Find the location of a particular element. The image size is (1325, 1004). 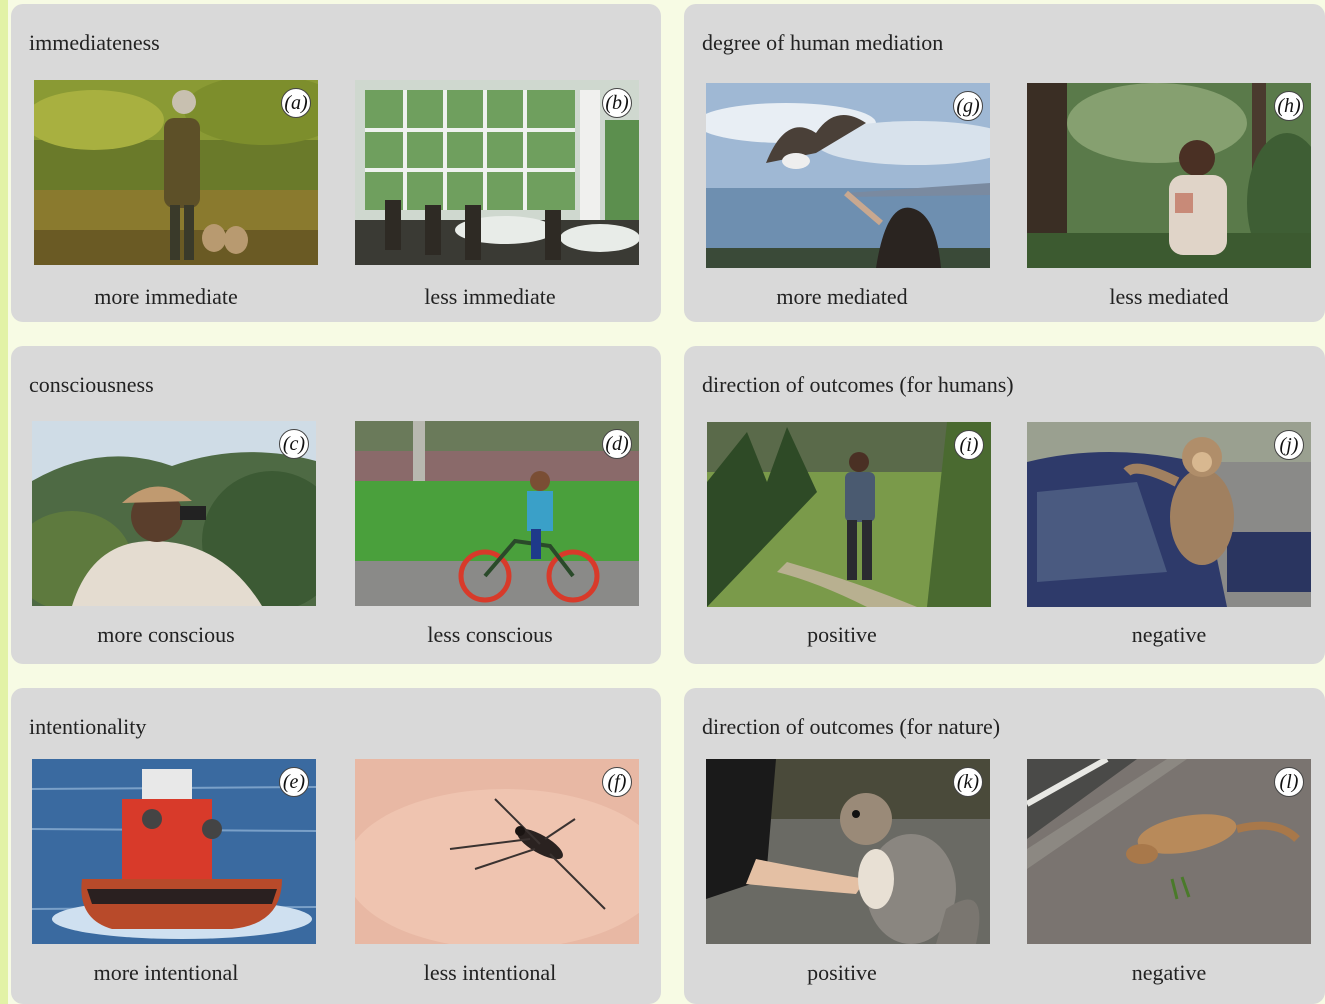

figure-letter-badge: (b) is located at coordinates (617, 103).